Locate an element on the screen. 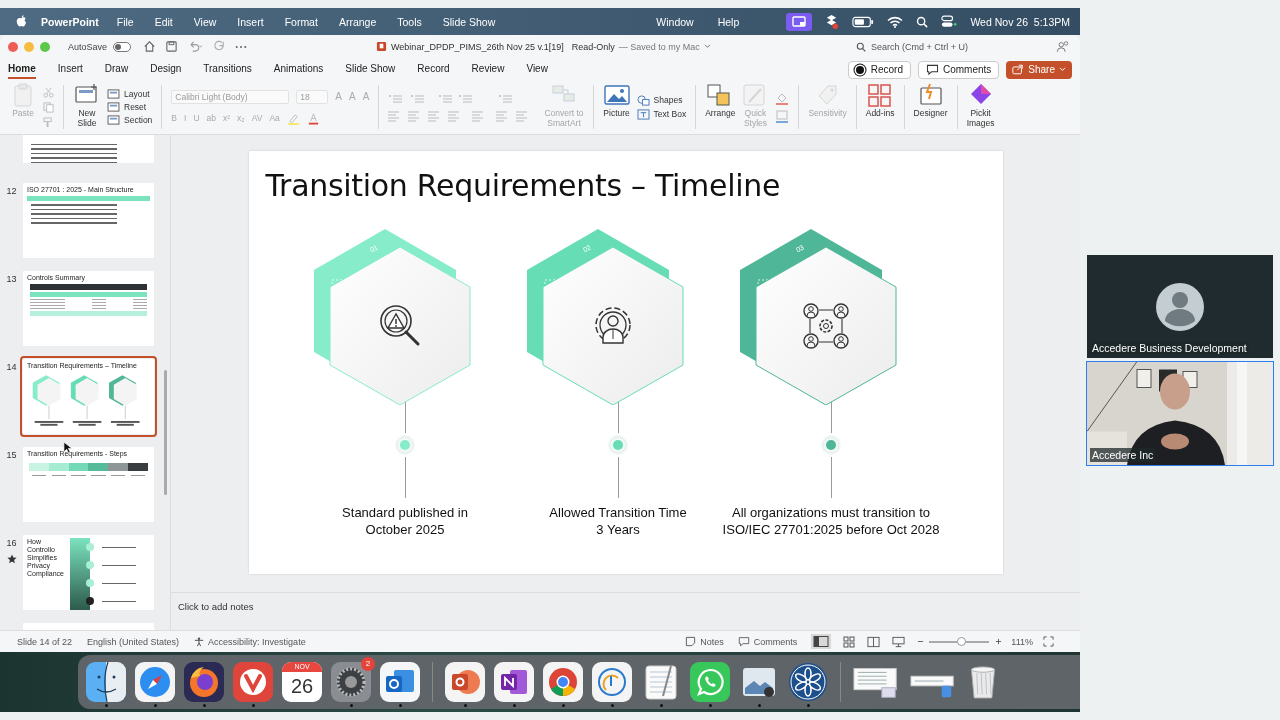 This screenshot has width=1280, height=720. document-title: Webinar_DPDP_PIMS_26th Nov 25 v.1[19] is located at coordinates (477, 46).